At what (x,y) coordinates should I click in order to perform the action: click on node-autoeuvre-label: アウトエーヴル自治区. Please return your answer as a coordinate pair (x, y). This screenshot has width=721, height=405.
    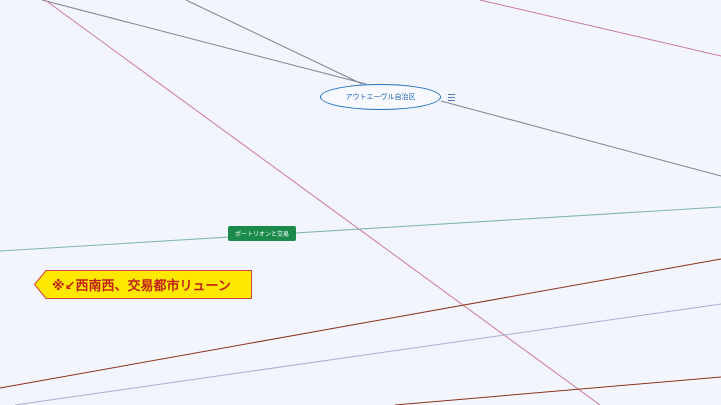
    Looking at the image, I should click on (380, 97).